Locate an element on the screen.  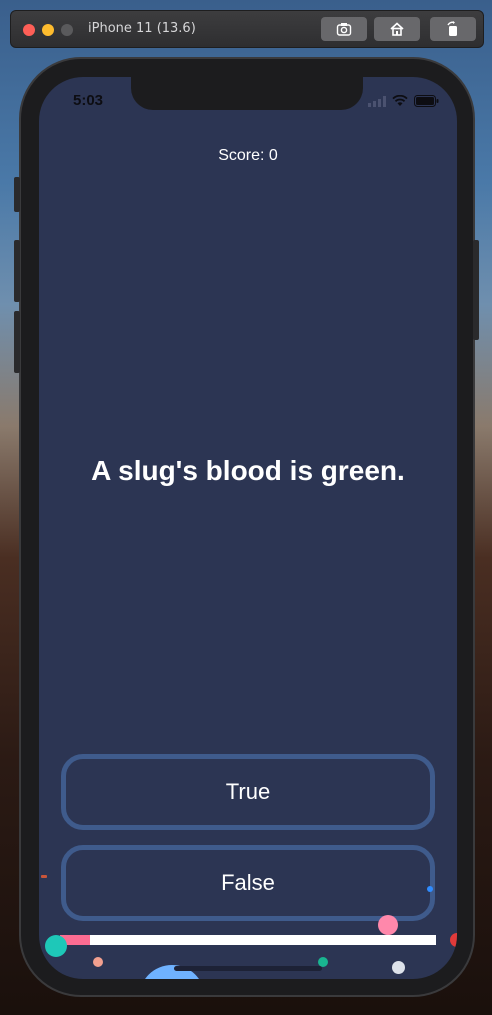
battery-icon is located at coordinates (426, 101).